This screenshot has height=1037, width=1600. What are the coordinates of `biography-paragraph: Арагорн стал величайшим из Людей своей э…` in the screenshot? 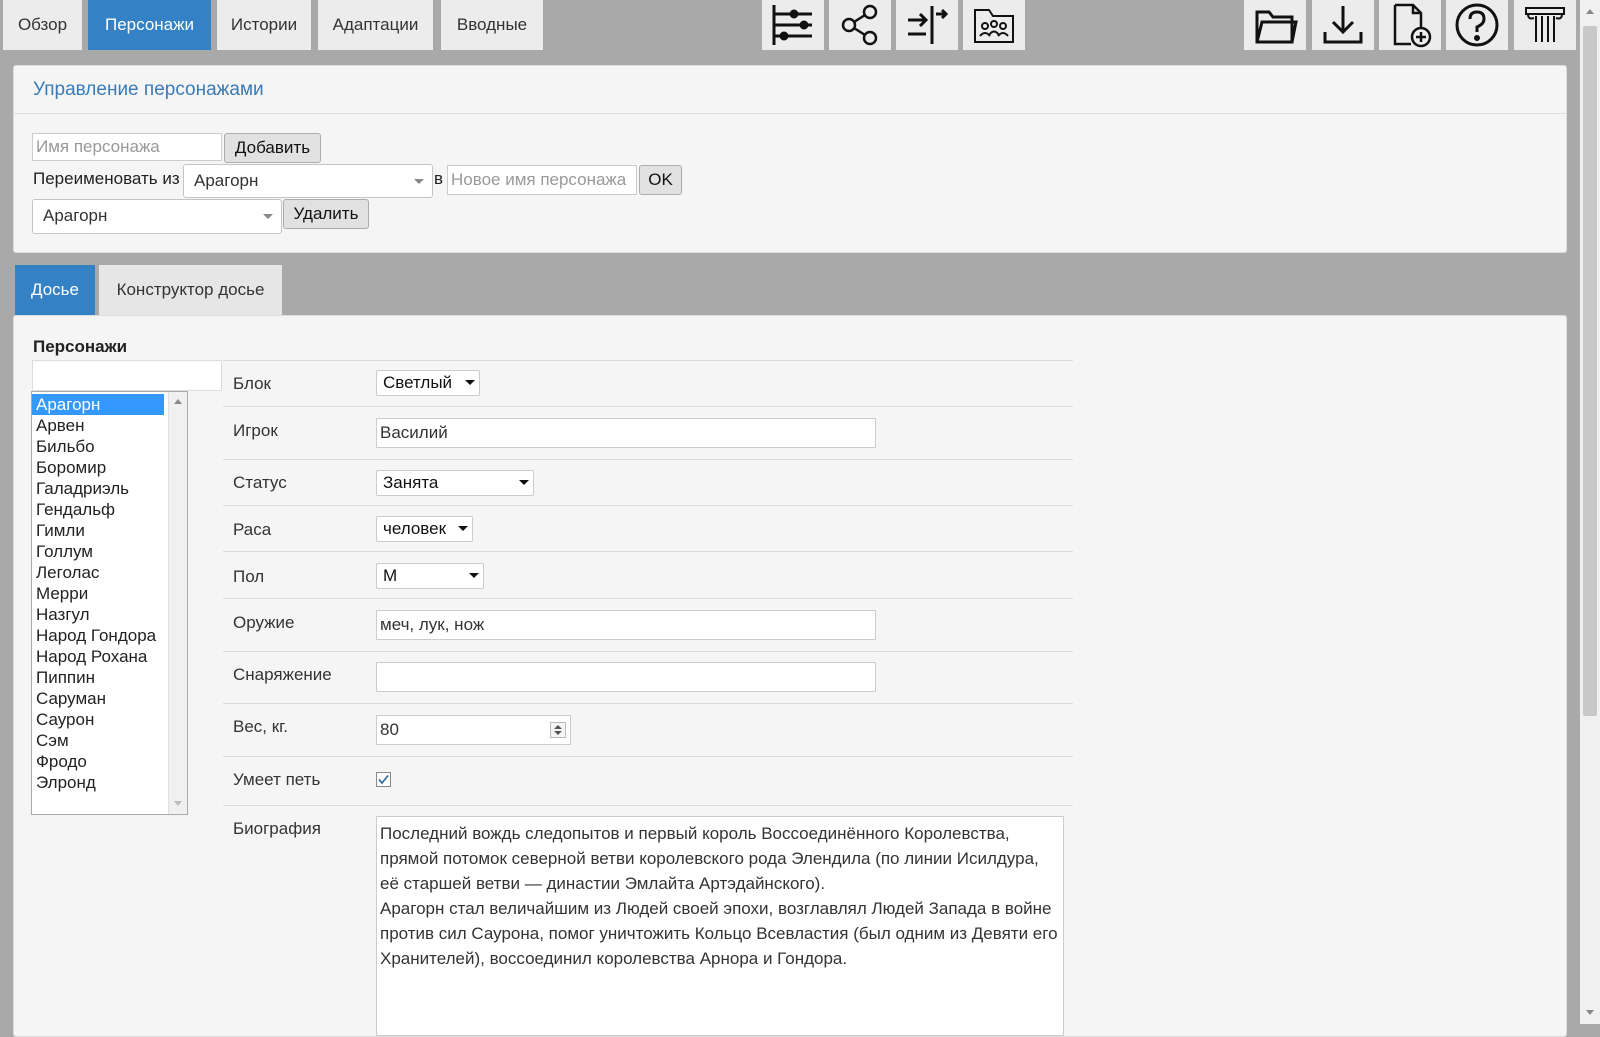 It's located at (719, 933).